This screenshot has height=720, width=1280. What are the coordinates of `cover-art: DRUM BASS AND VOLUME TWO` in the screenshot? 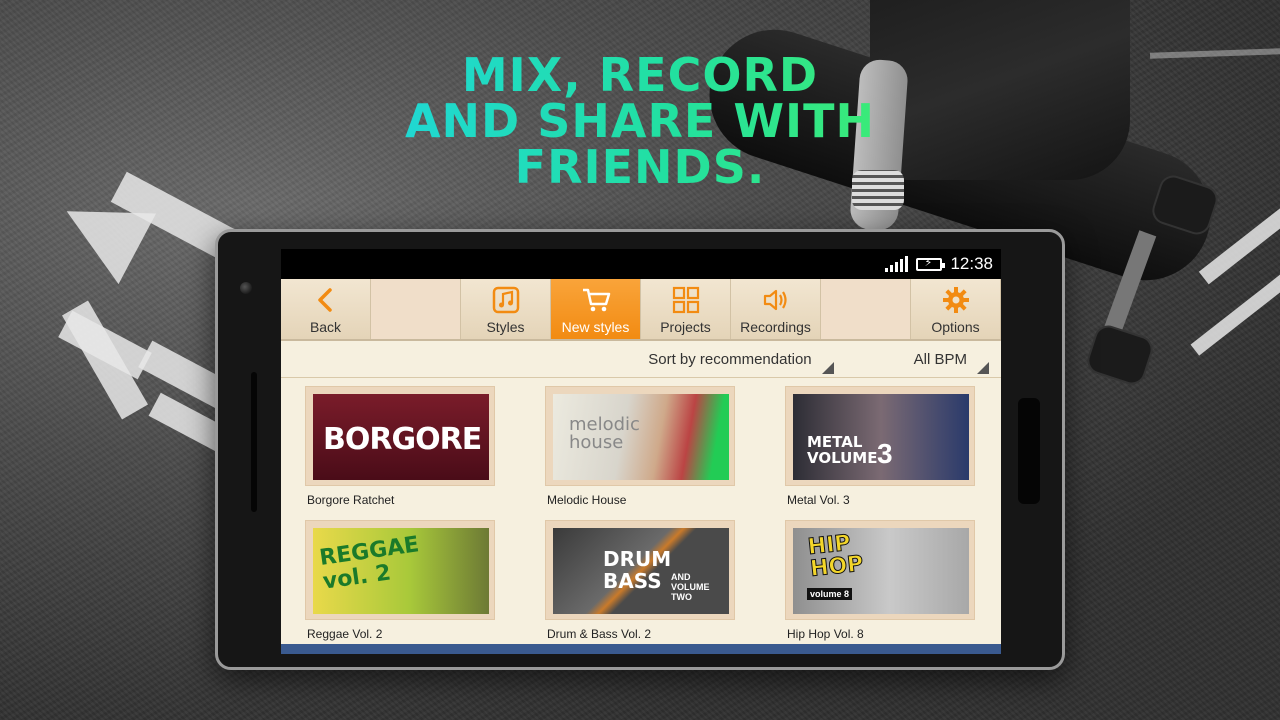 It's located at (641, 571).